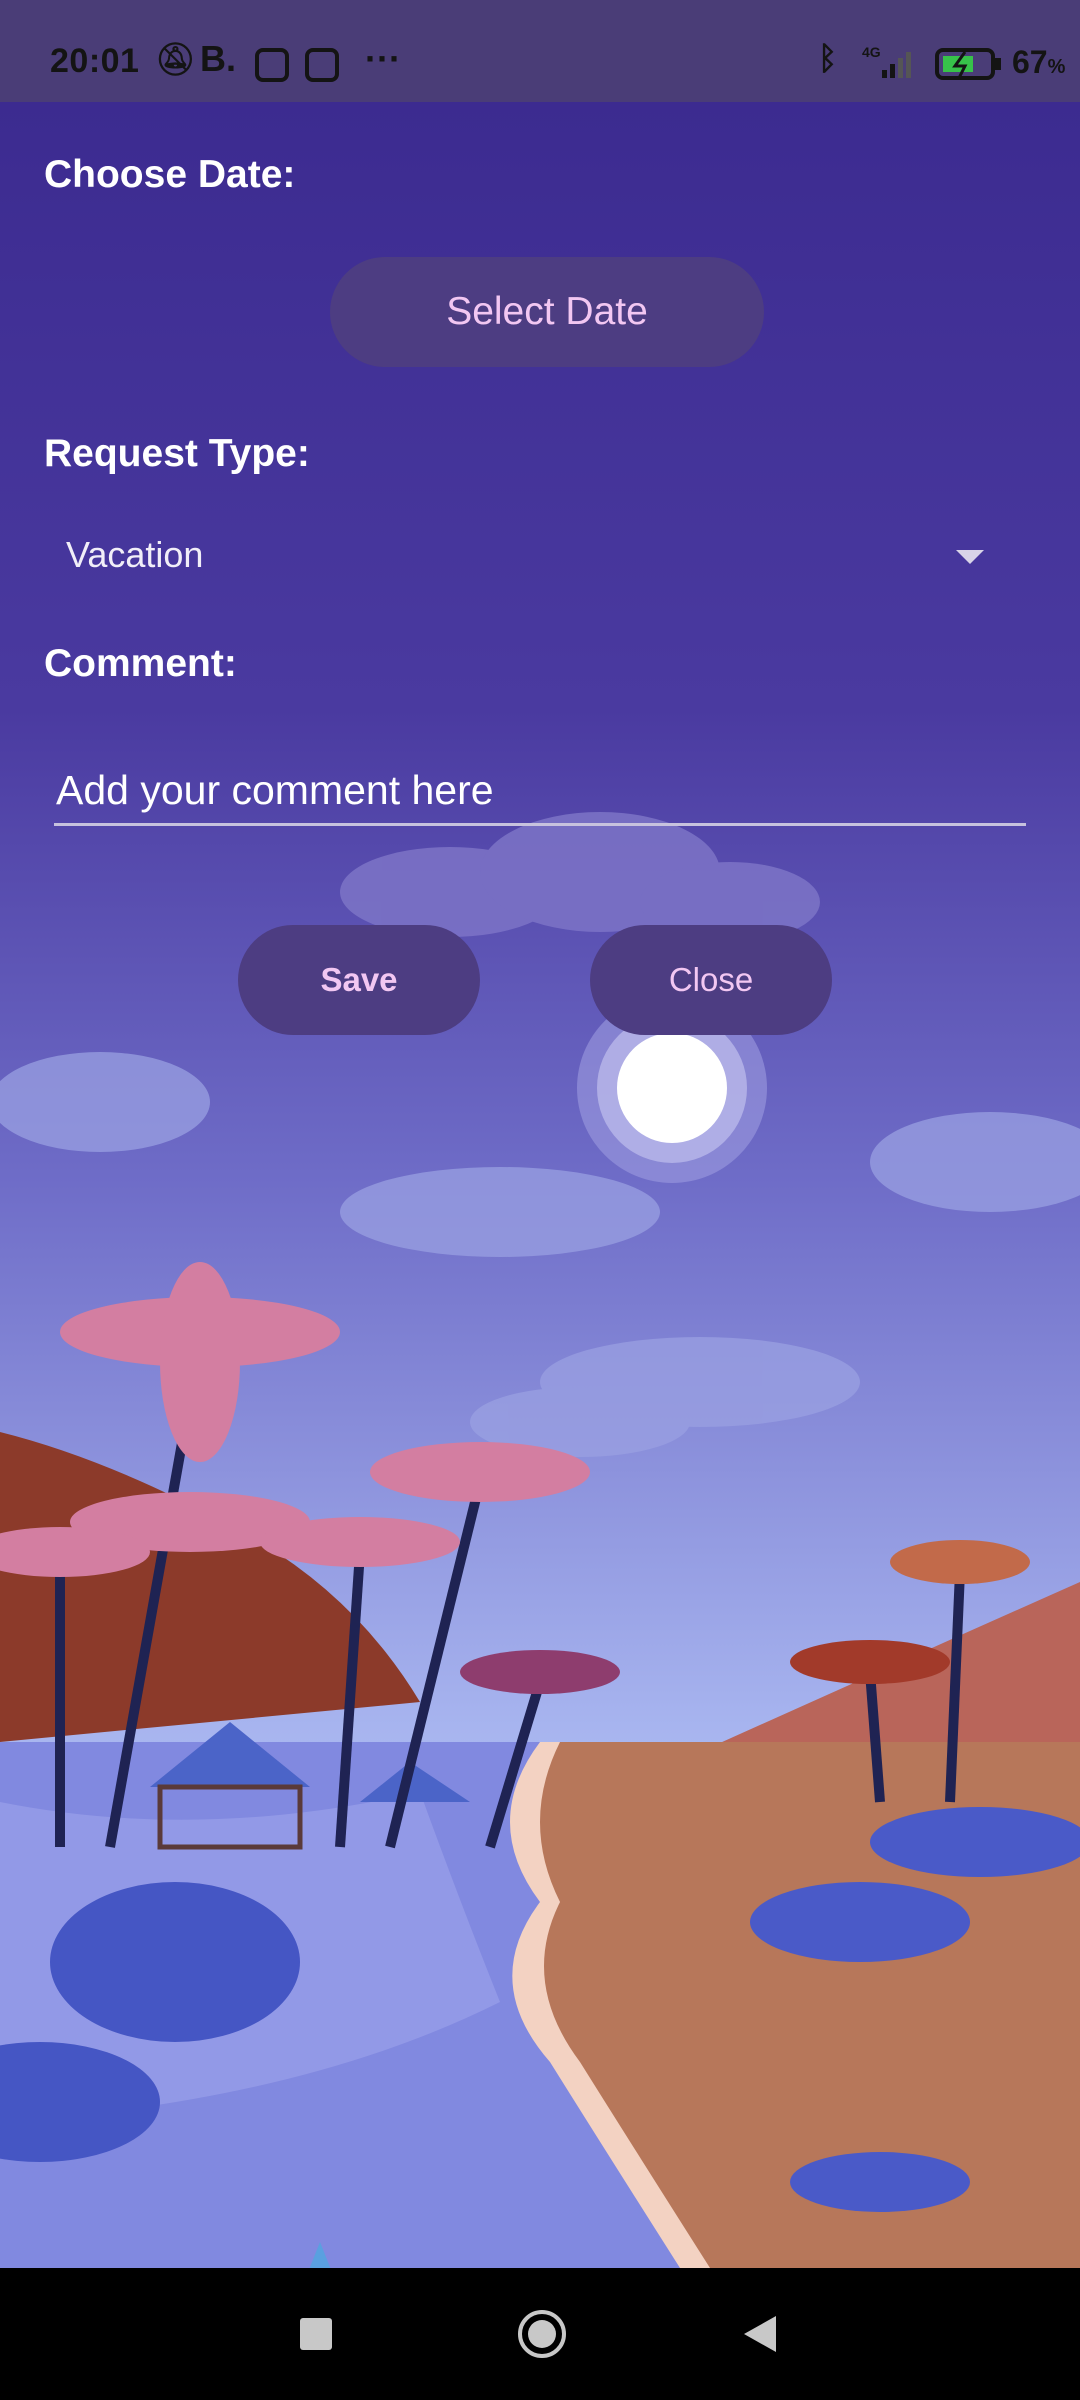  Describe the element at coordinates (547, 312) in the screenshot. I see `select-date-button: Select Date` at that location.